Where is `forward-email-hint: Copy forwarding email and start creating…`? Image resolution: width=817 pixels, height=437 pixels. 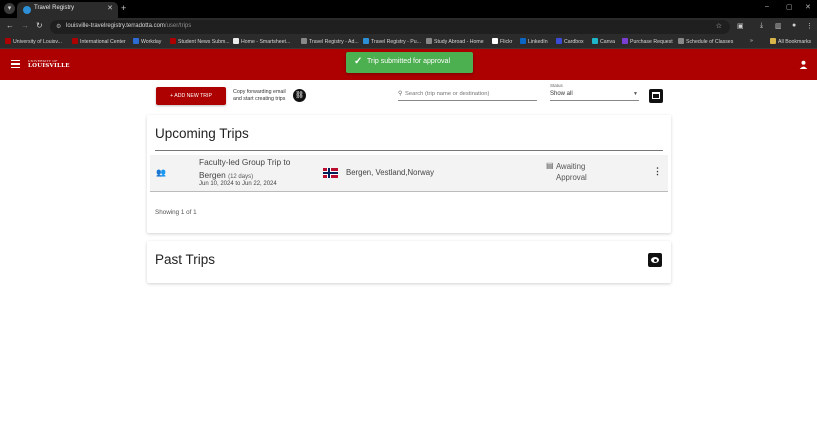 forward-email-hint: Copy forwarding email and start creating… is located at coordinates (259, 95).